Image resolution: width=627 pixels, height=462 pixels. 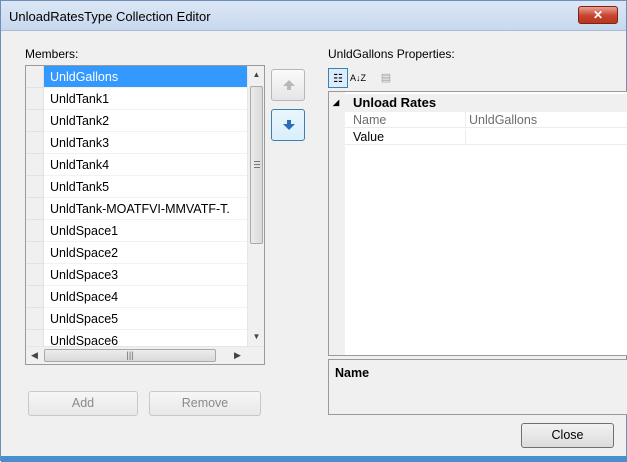 I want to click on property-row-value: Value, so click(x=486, y=137).